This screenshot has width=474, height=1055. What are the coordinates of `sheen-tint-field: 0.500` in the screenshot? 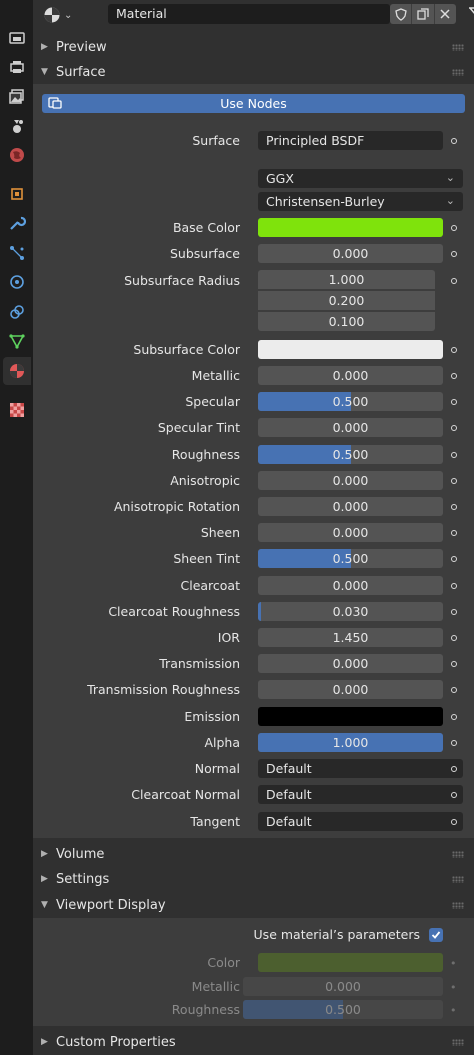 It's located at (350, 558).